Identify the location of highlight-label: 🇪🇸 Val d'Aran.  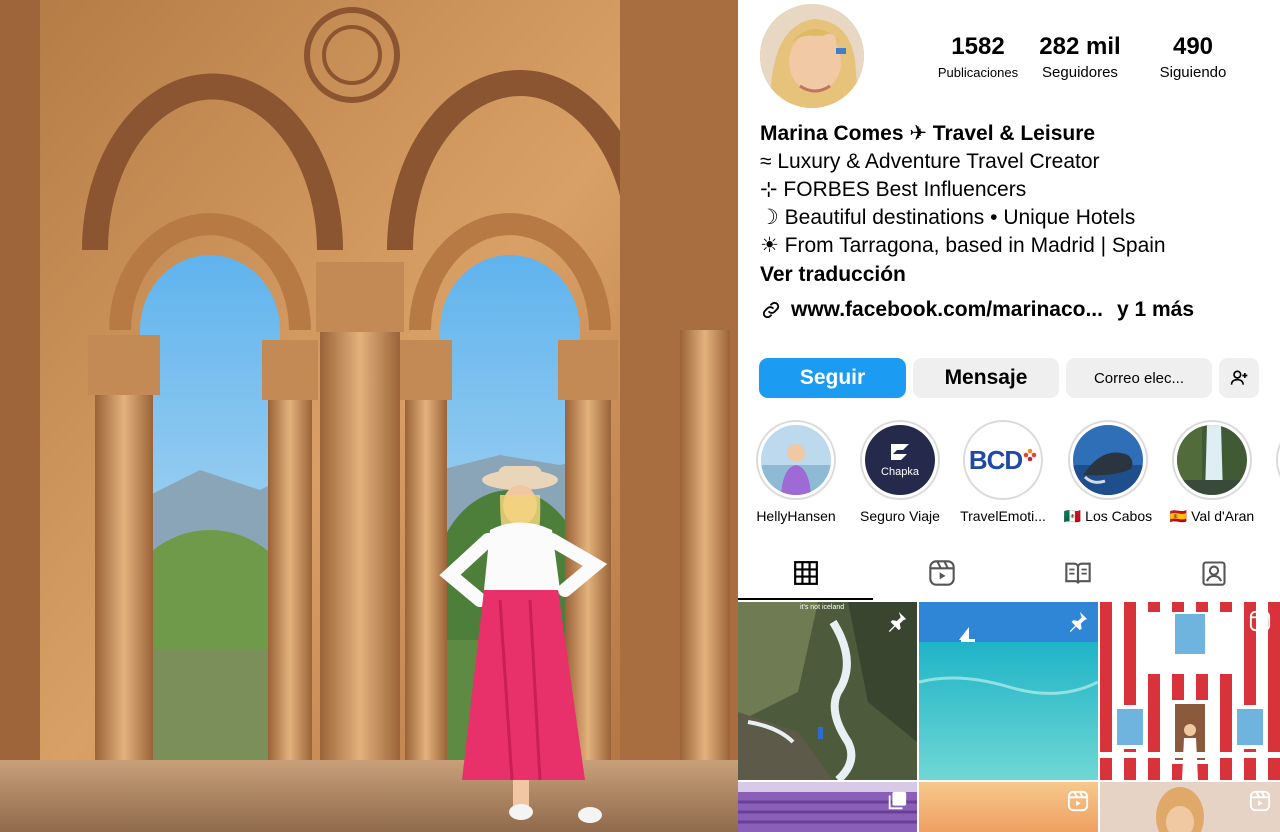
(1212, 516).